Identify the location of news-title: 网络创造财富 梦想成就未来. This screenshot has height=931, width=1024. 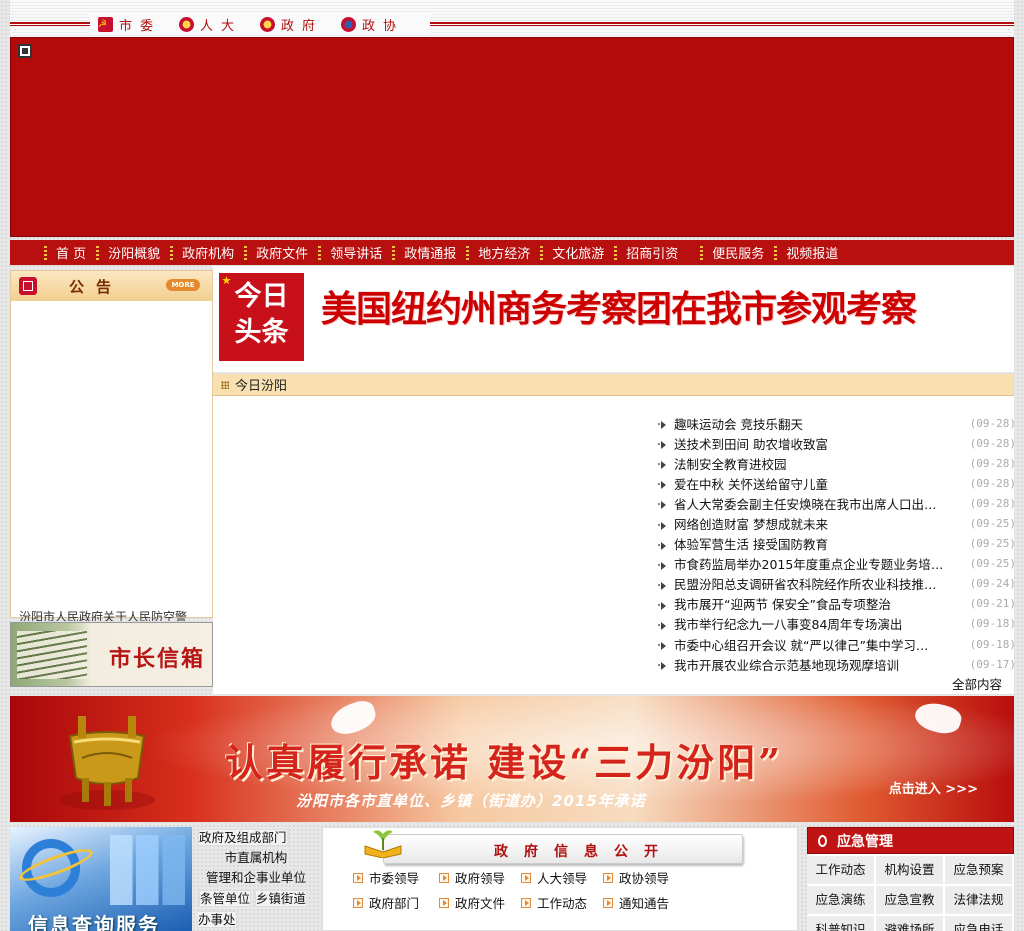
(810, 523).